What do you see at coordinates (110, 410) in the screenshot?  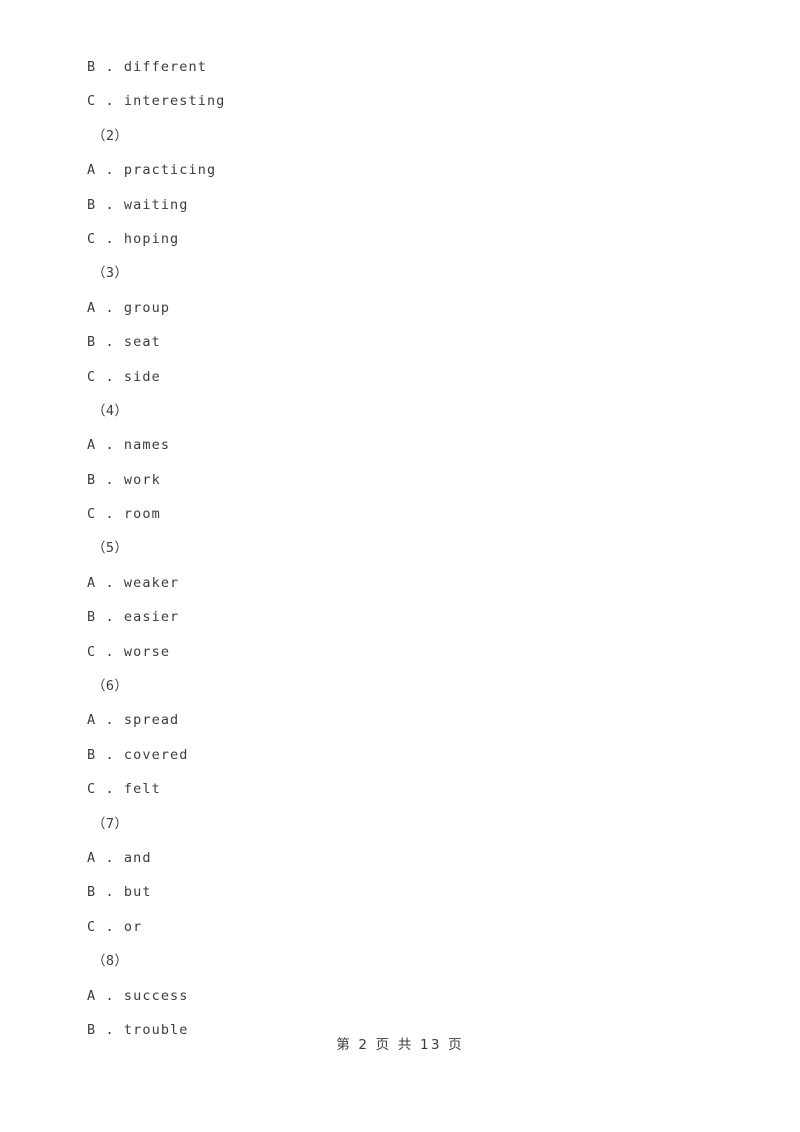 I see `question-number: （4）` at bounding box center [110, 410].